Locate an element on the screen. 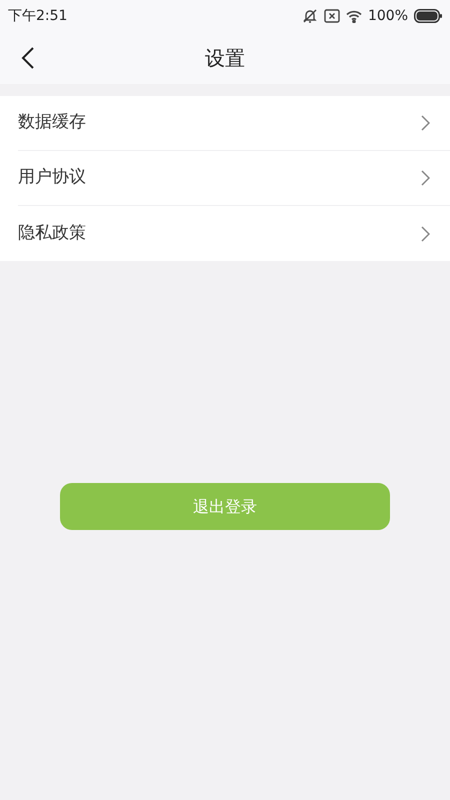 The height and width of the screenshot is (800, 450). sim-icon is located at coordinates (332, 16).